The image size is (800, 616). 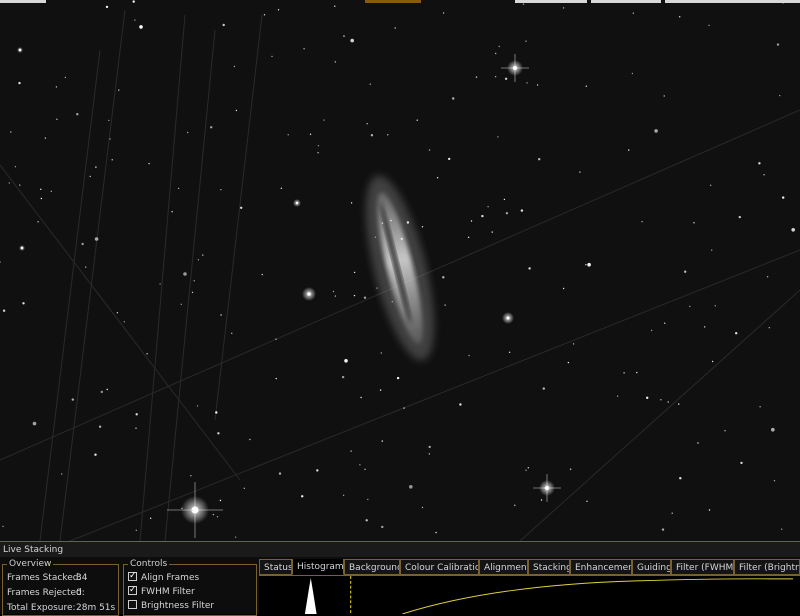 What do you see at coordinates (178, 606) in the screenshot?
I see `brightness-filter-label: Brightness Filter` at bounding box center [178, 606].